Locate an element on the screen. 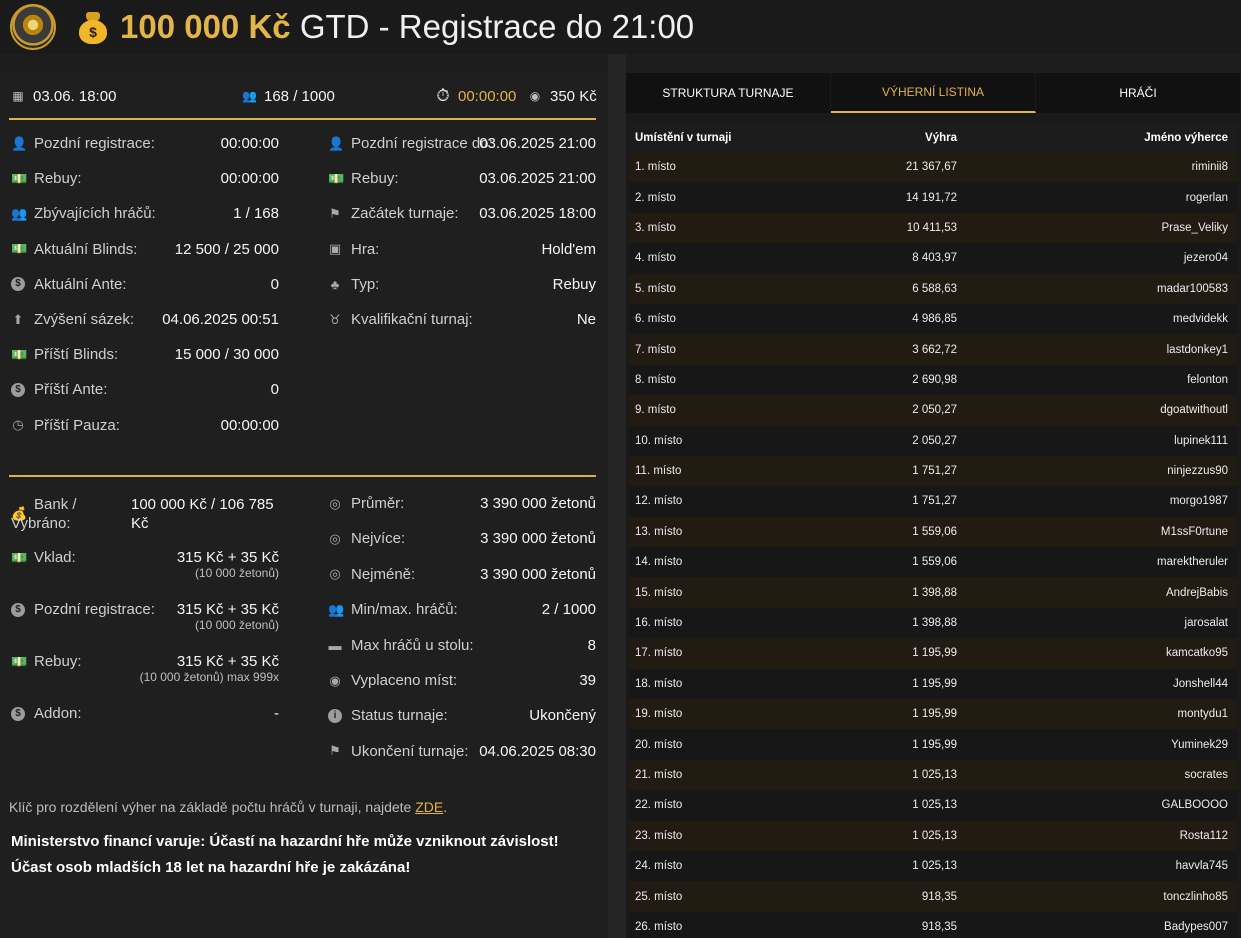  table-row: 5. místo 6 588,63 madar100583 is located at coordinates (933, 288).